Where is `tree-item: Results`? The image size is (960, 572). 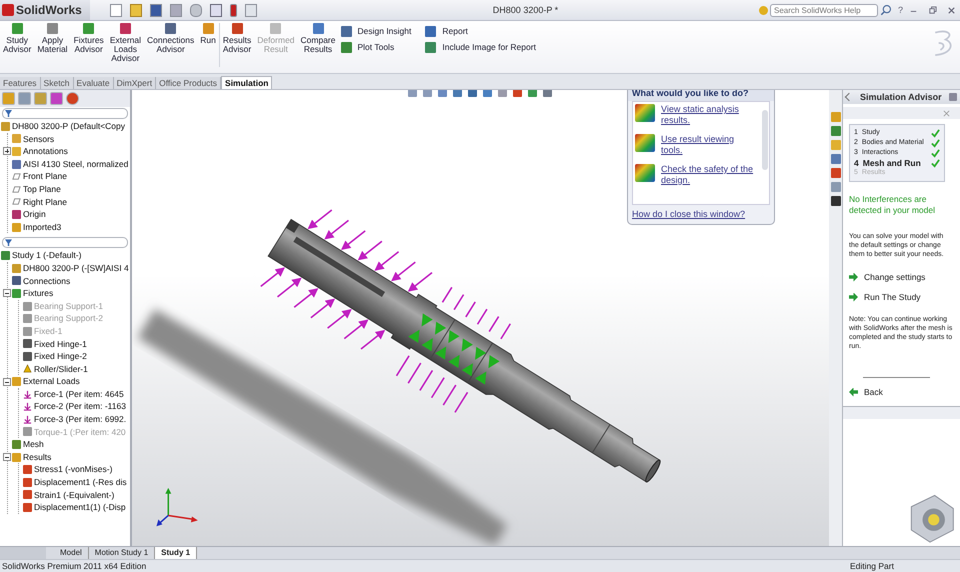
tree-item: Results is located at coordinates (37, 457).